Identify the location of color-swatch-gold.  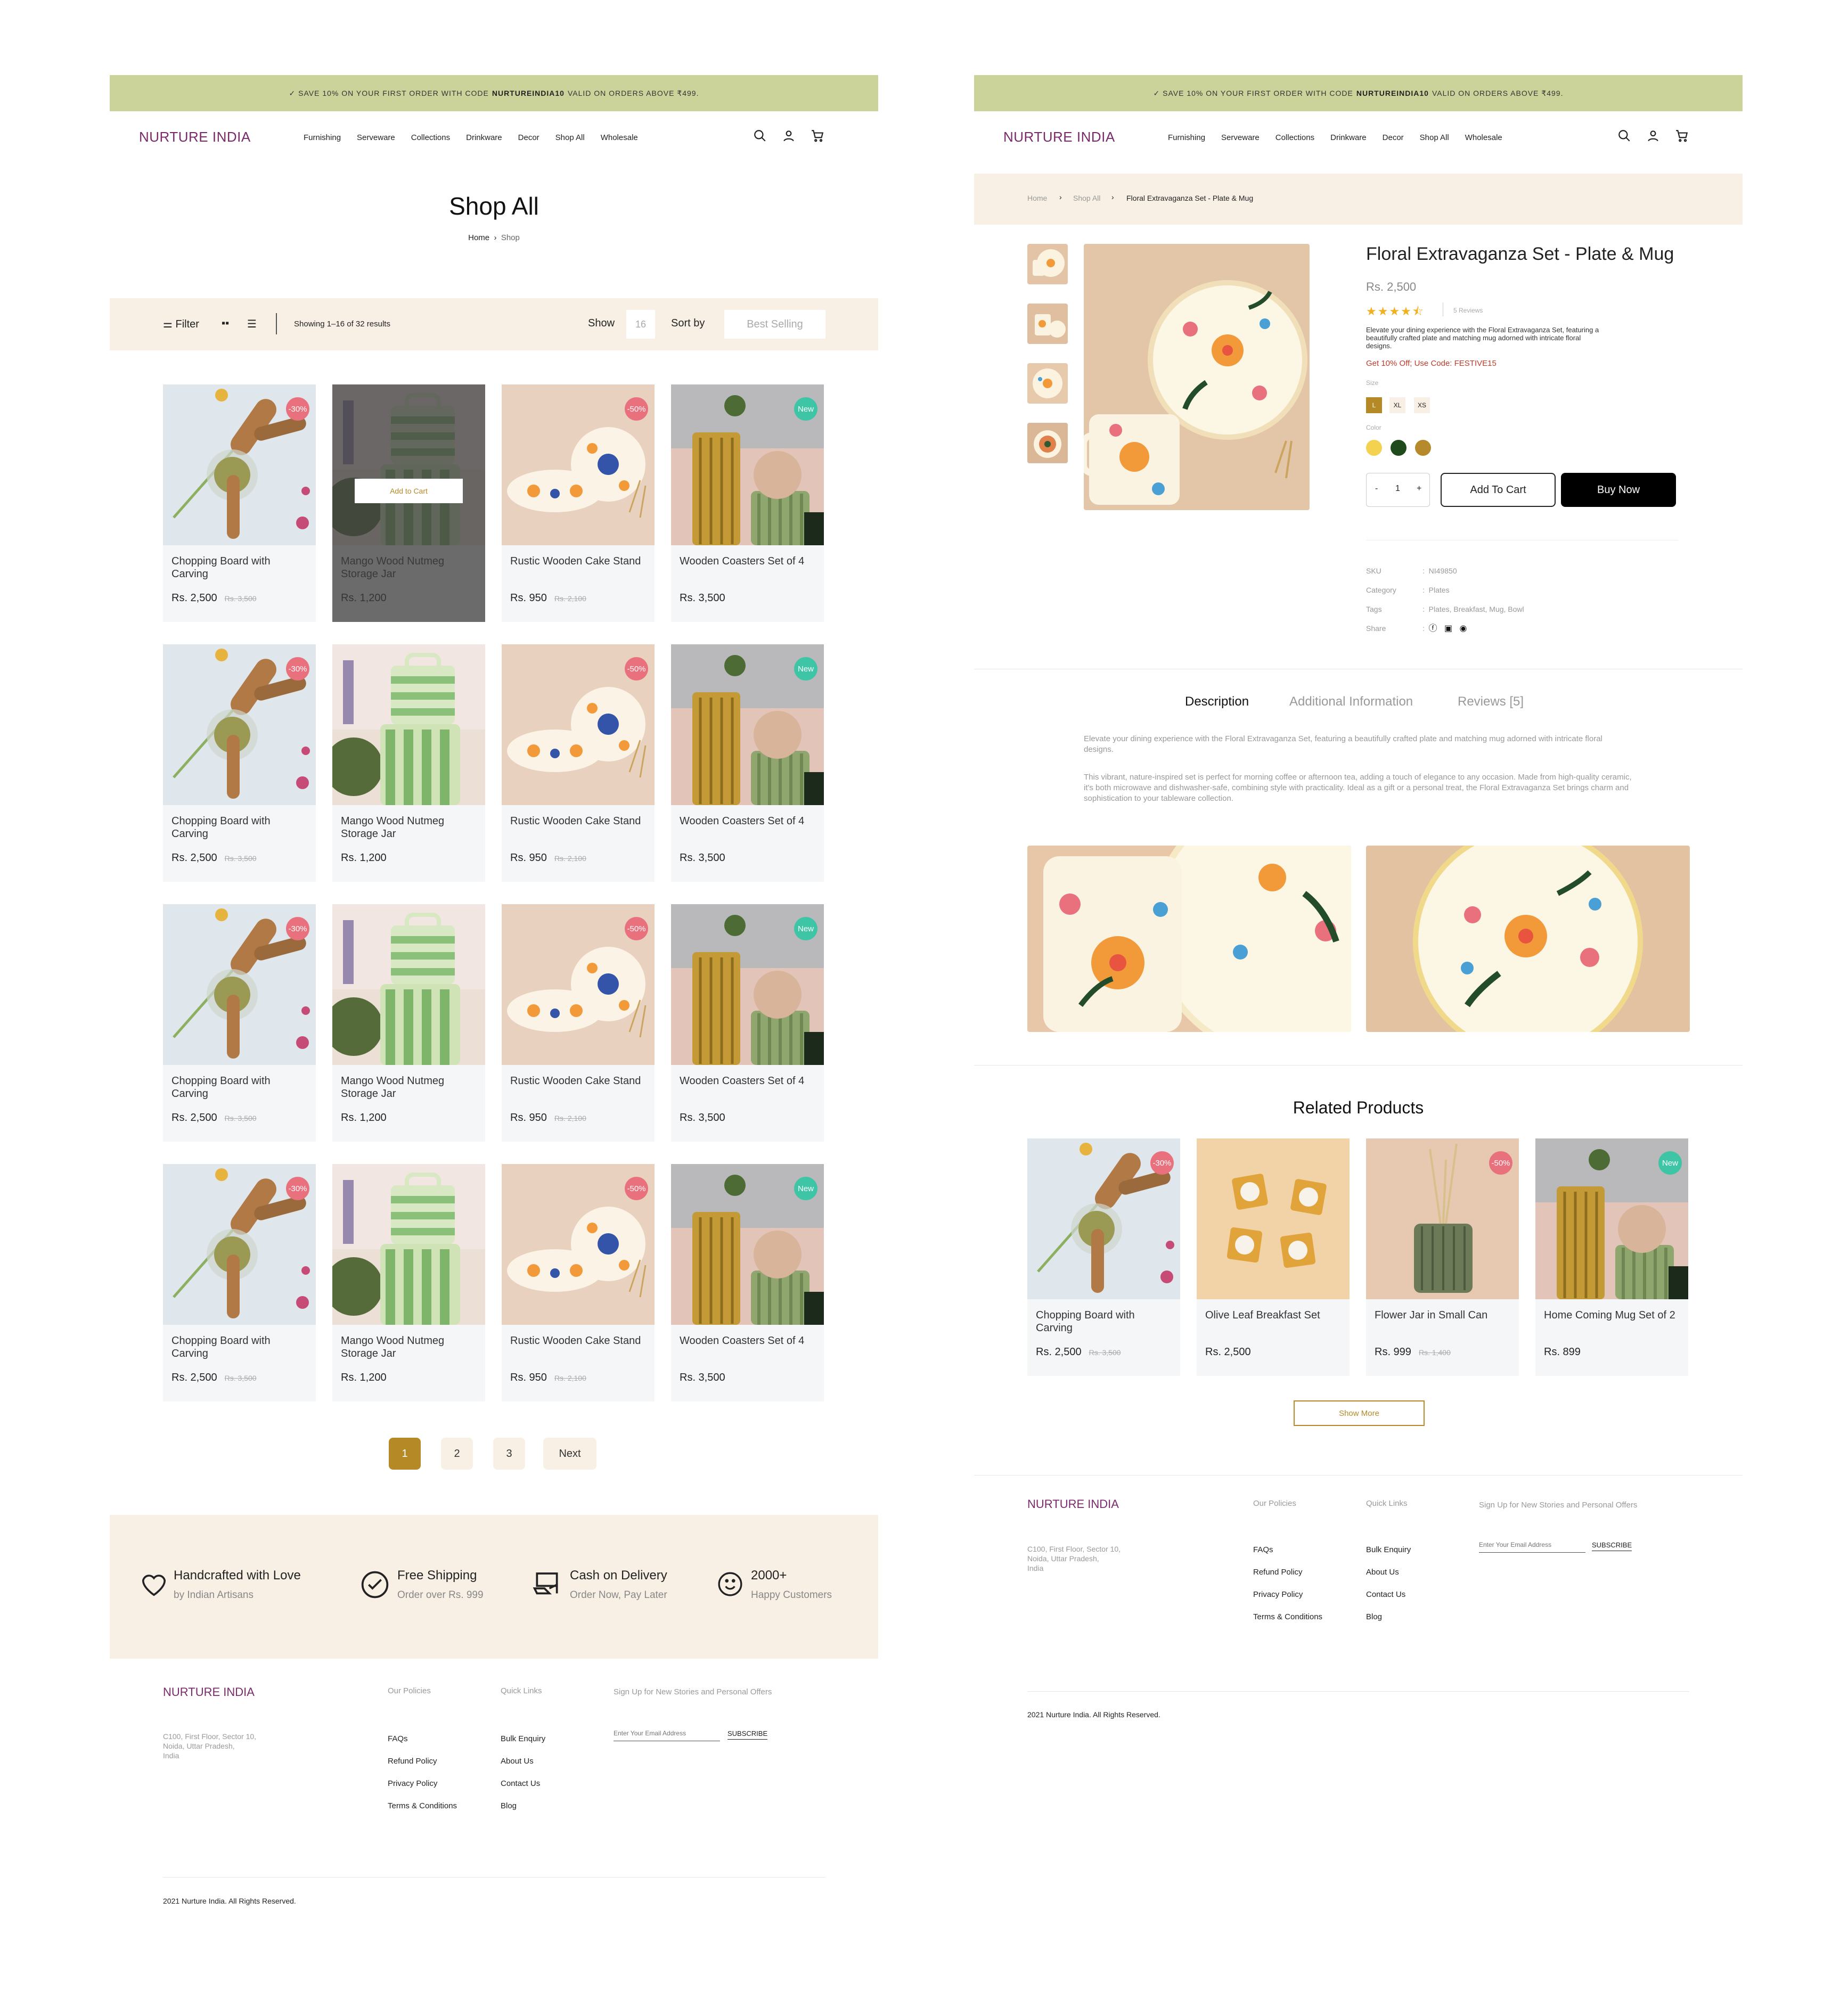
(1423, 448).